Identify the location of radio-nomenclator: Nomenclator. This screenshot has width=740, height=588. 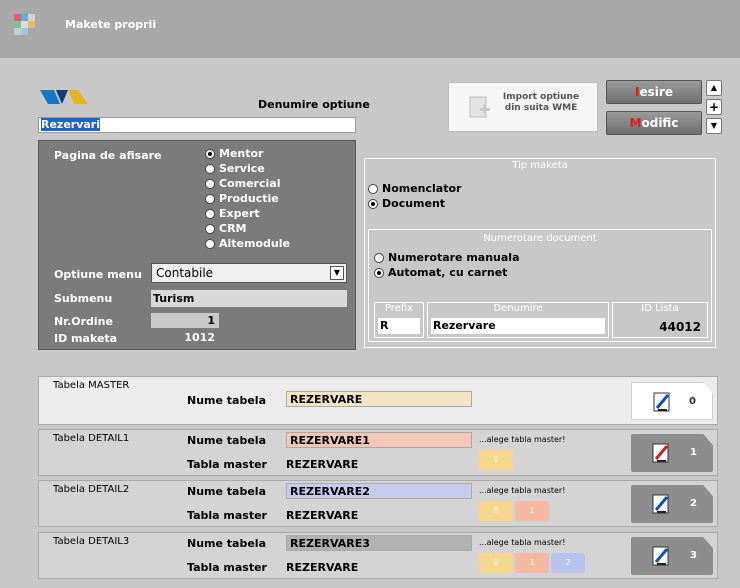
(414, 188).